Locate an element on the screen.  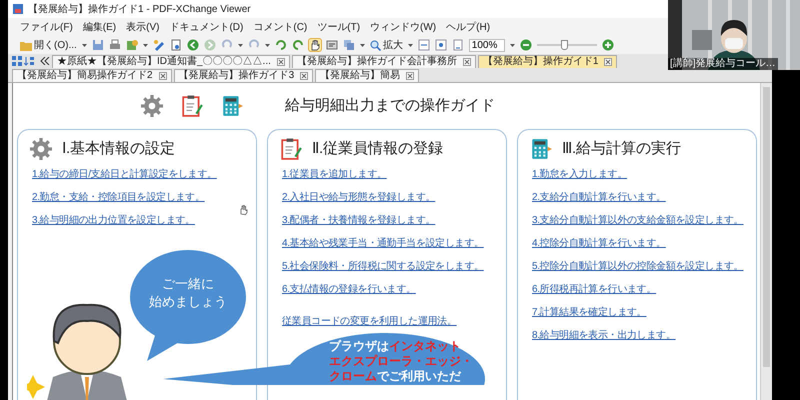
hand-cursor-icon is located at coordinates (243, 210).